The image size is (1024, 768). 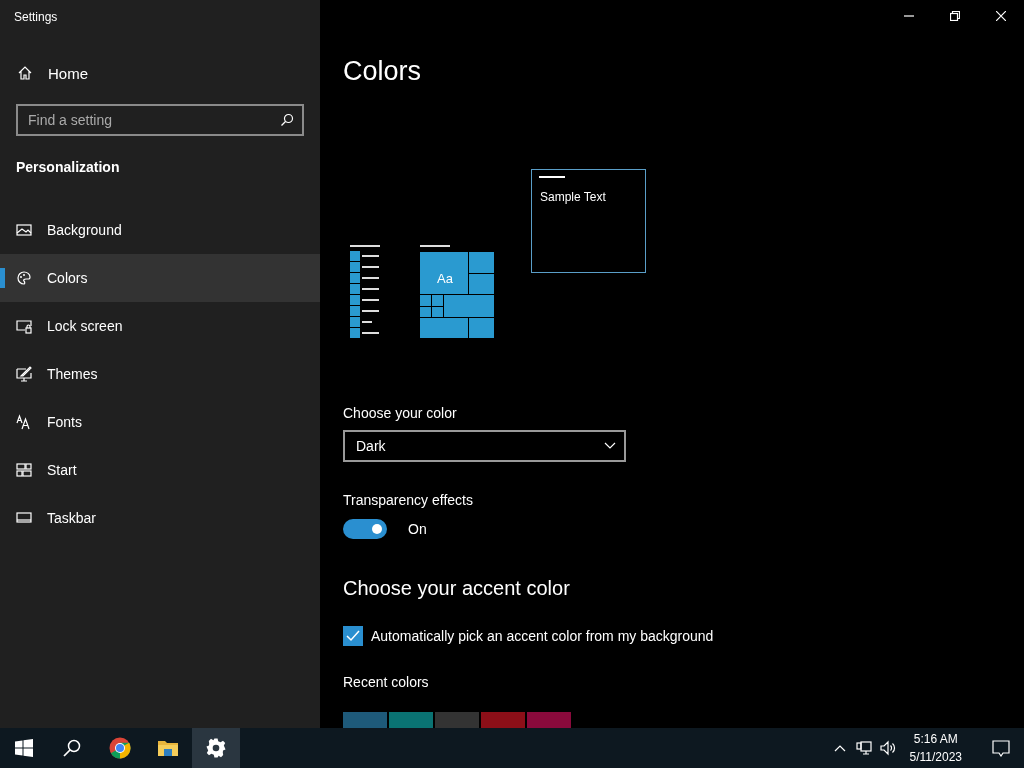 I want to click on nav-item: Taskbar, so click(x=160, y=518).